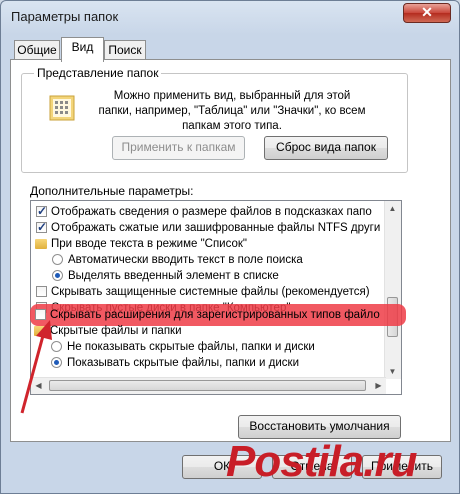 This screenshot has width=460, height=494. Describe the element at coordinates (322, 461) in the screenshot. I see `postila-watermark: Postila.ru` at that location.